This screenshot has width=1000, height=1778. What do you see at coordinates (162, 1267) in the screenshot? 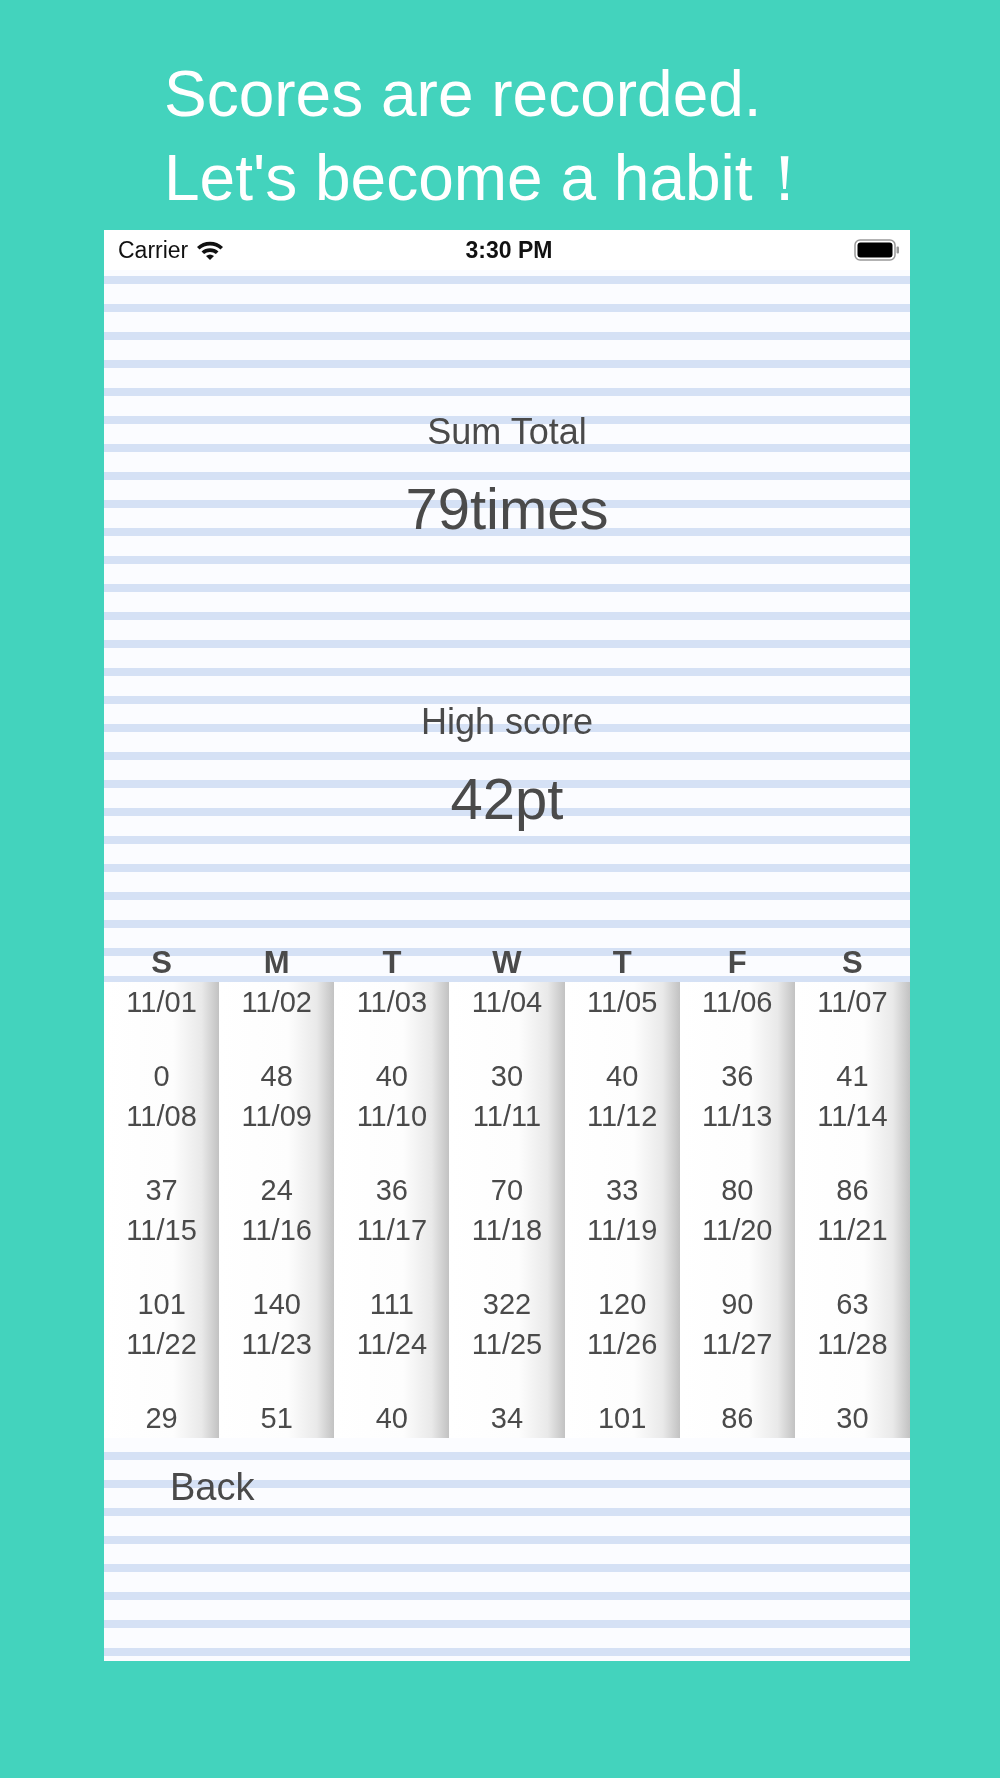
I see `day-cell: 11/15 101` at bounding box center [162, 1267].